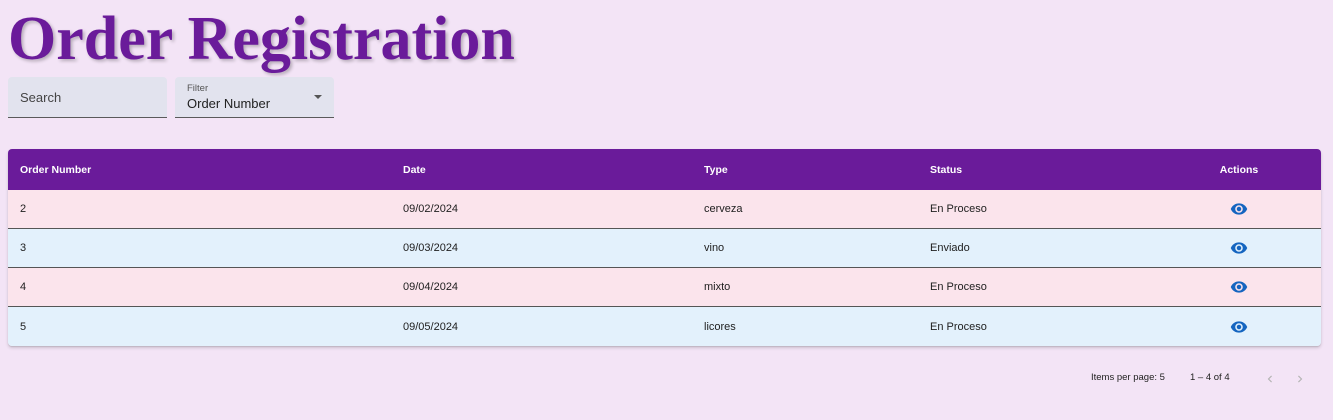 The width and height of the screenshot is (1333, 420). Describe the element at coordinates (1124, 377) in the screenshot. I see `items-per-page-label: Items per page:` at that location.